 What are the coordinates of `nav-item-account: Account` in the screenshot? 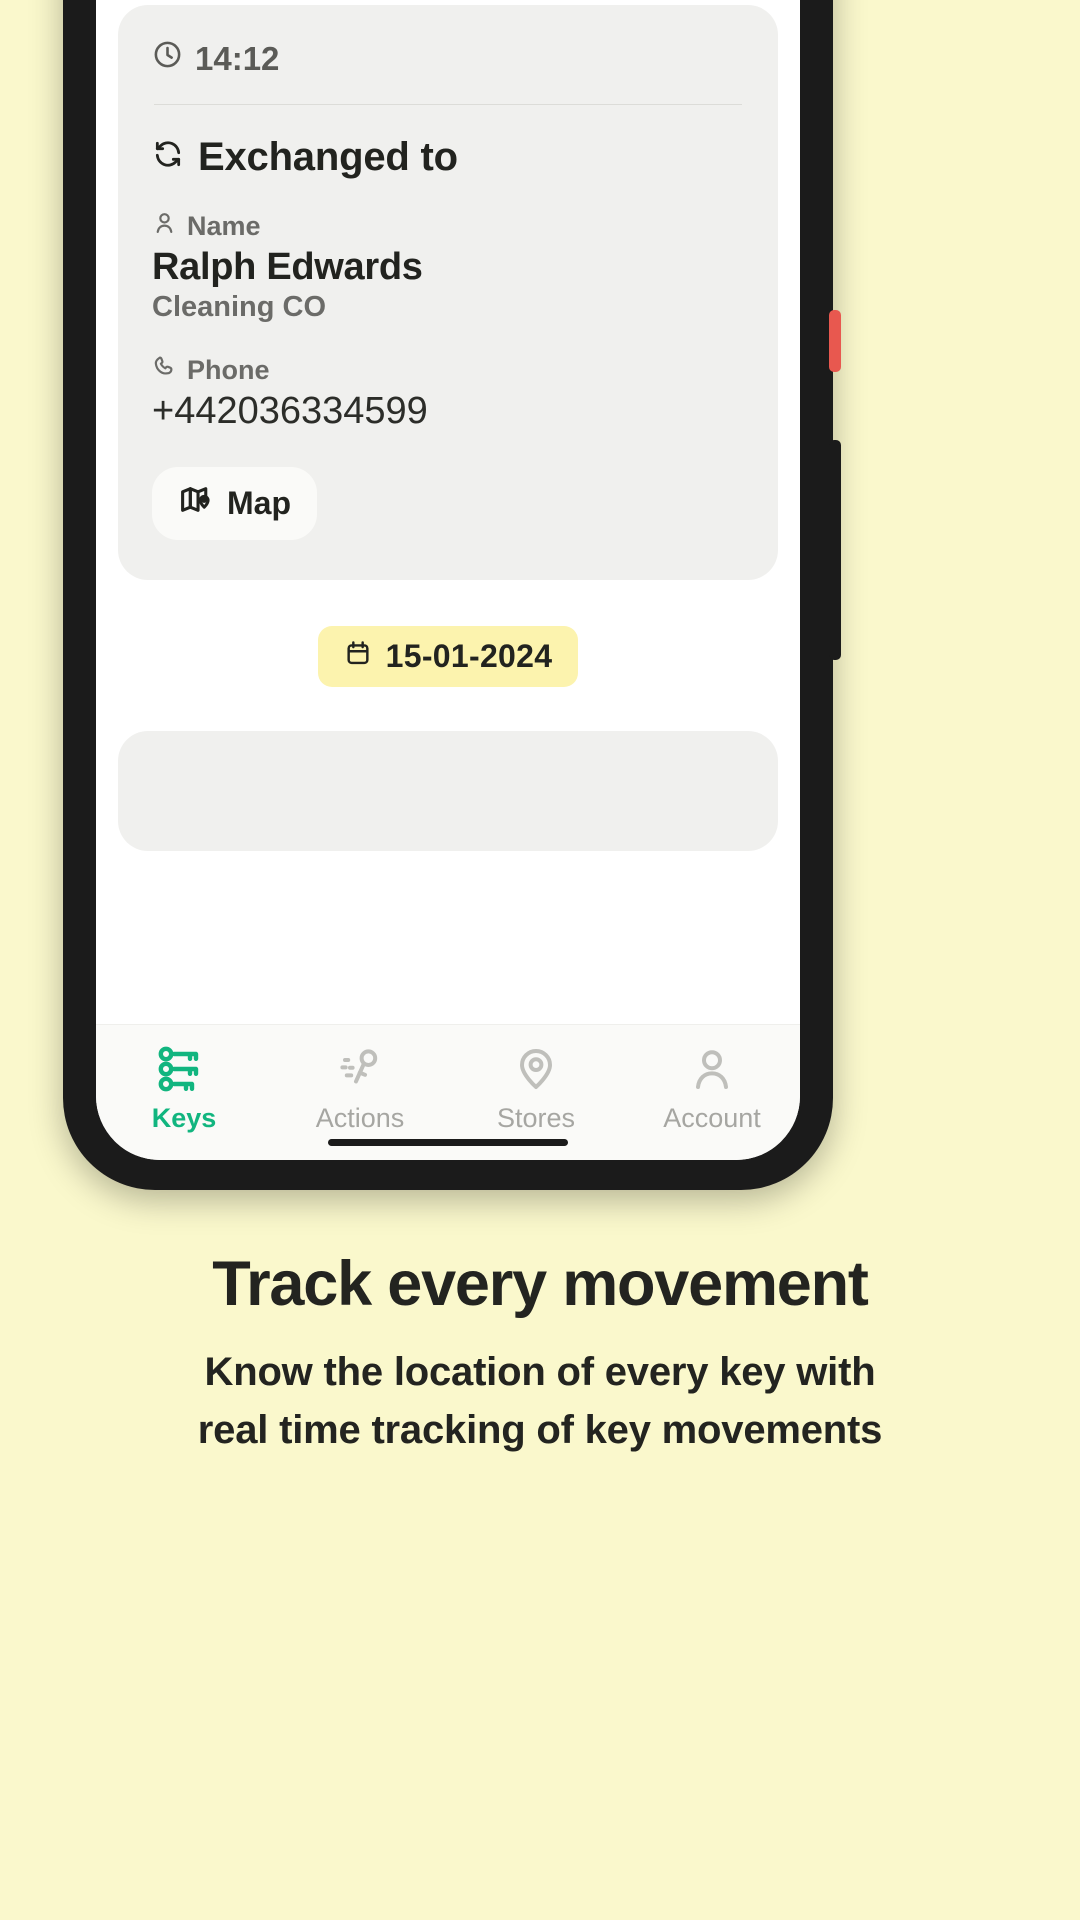 It's located at (712, 1088).